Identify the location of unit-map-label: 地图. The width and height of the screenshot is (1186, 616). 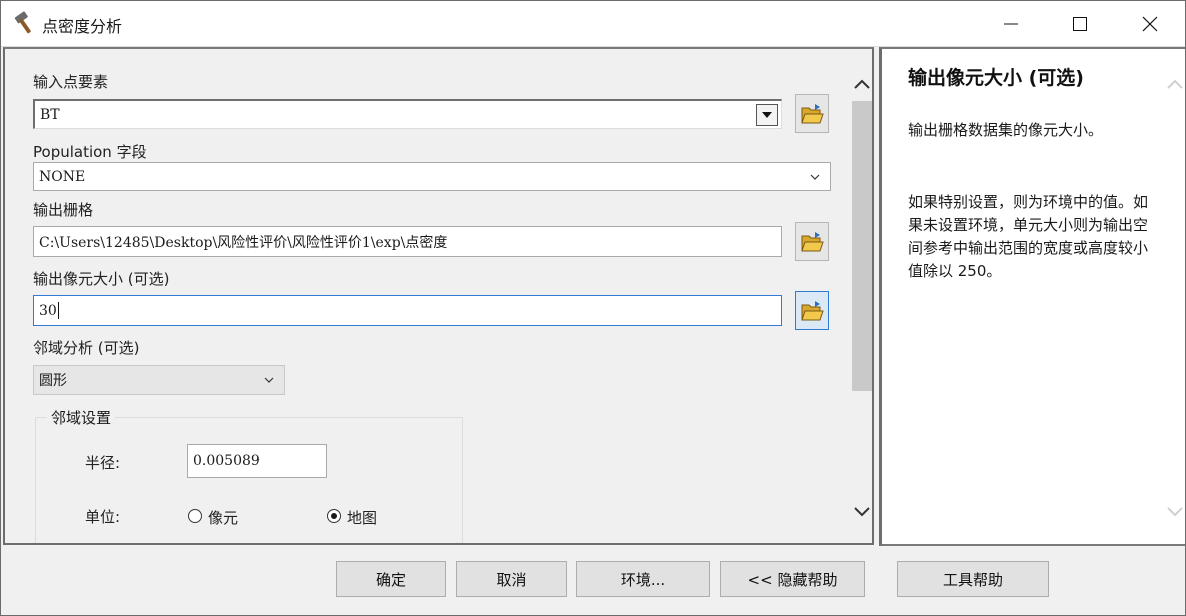
(362, 518).